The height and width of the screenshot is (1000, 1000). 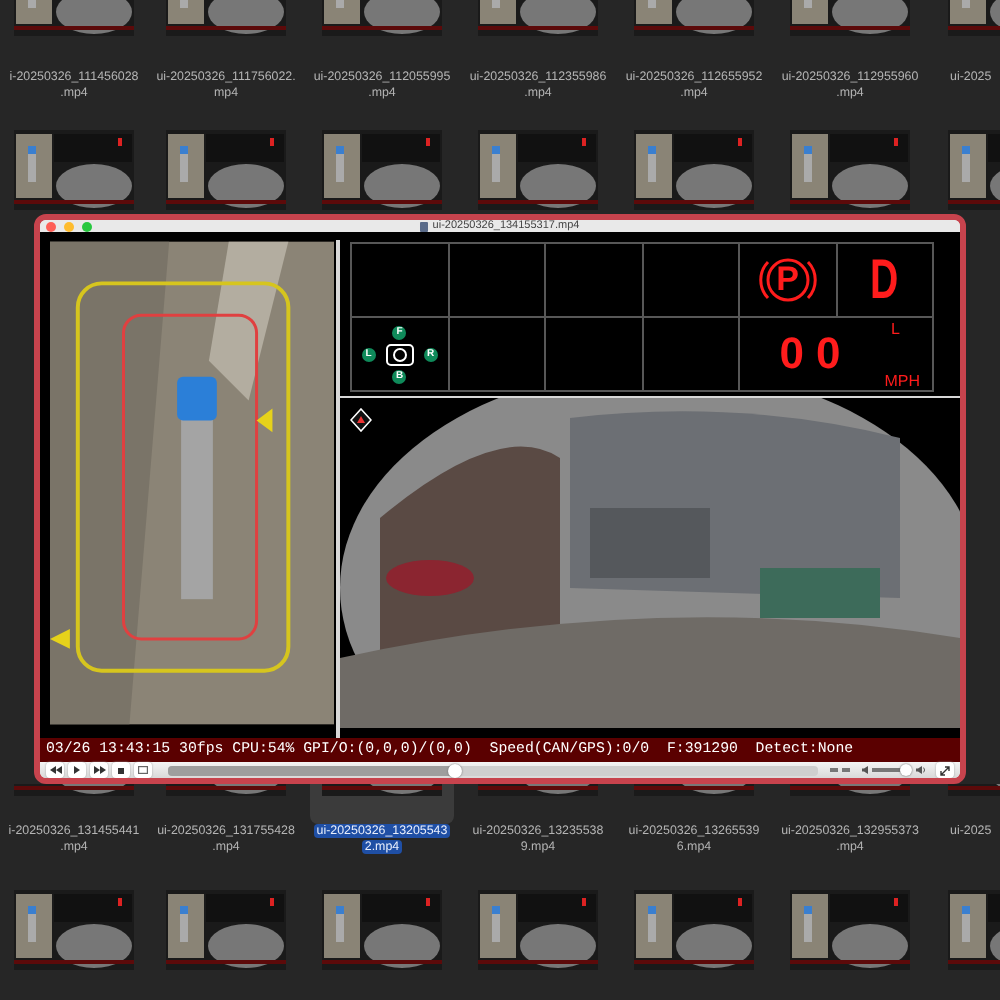 I want to click on play-button, so click(x=77, y=770).